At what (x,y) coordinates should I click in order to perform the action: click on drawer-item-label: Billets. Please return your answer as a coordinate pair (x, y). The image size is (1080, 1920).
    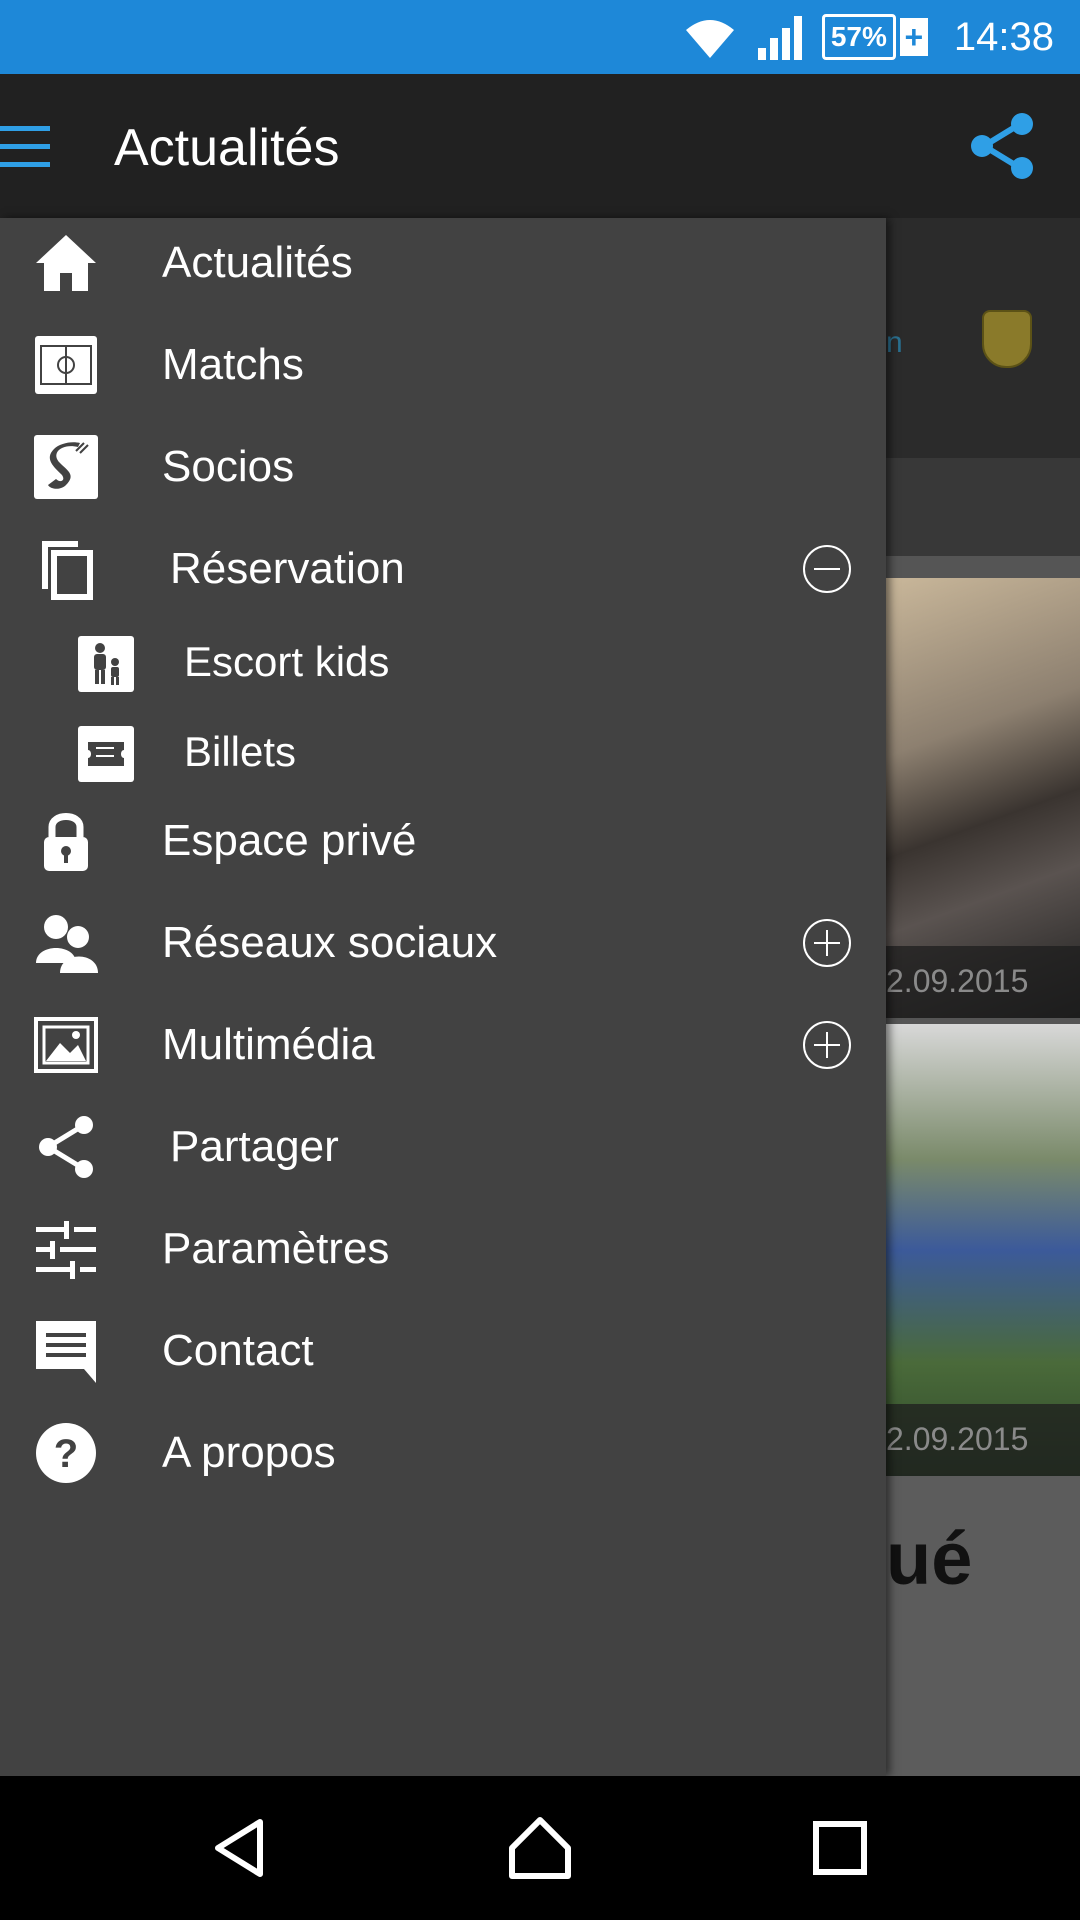
    Looking at the image, I should click on (240, 751).